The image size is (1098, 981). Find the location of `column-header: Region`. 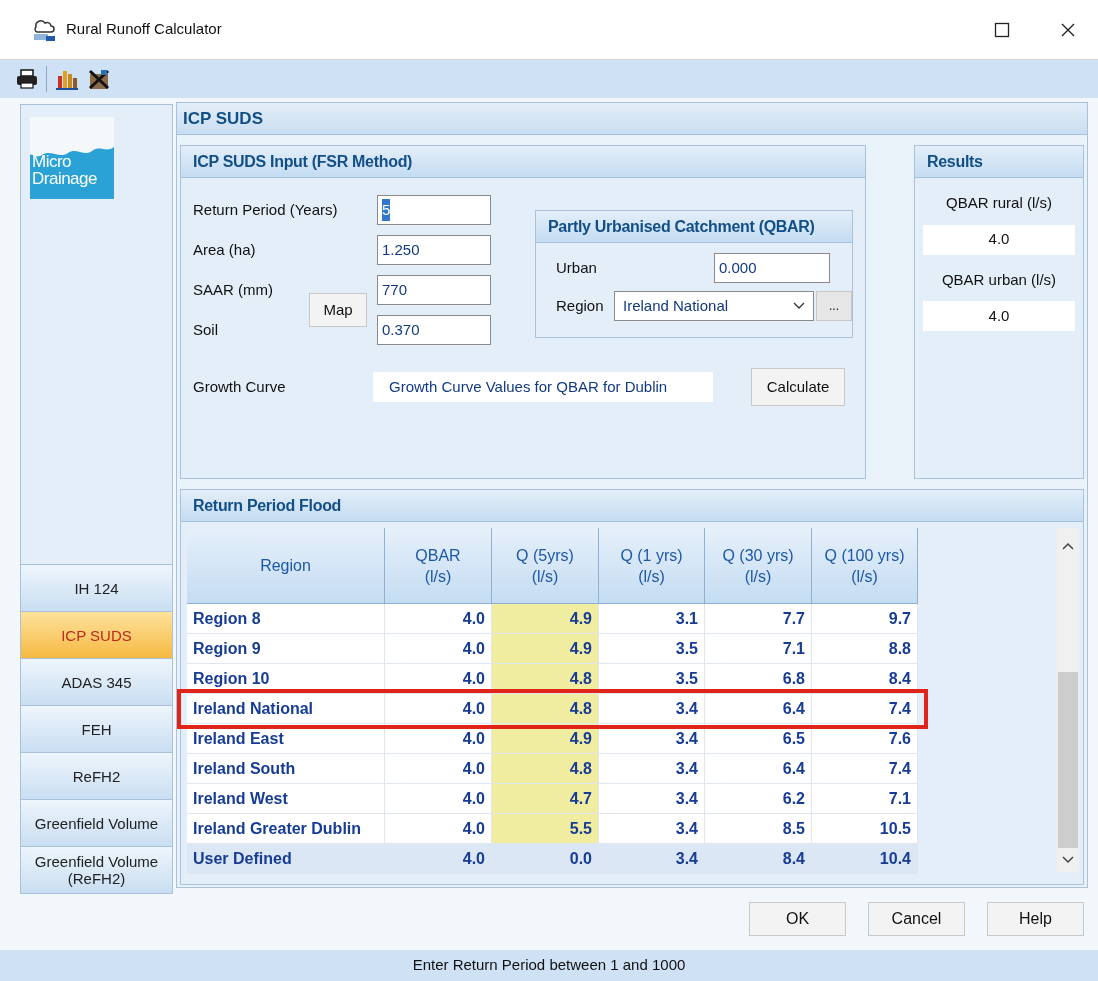

column-header: Region is located at coordinates (286, 566).